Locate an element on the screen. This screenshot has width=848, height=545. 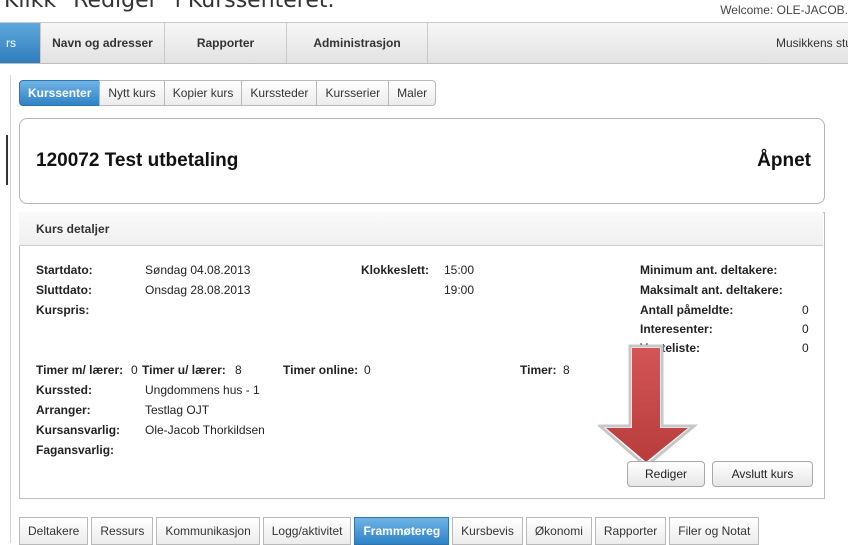
timer-online-value: 0 is located at coordinates (367, 370).